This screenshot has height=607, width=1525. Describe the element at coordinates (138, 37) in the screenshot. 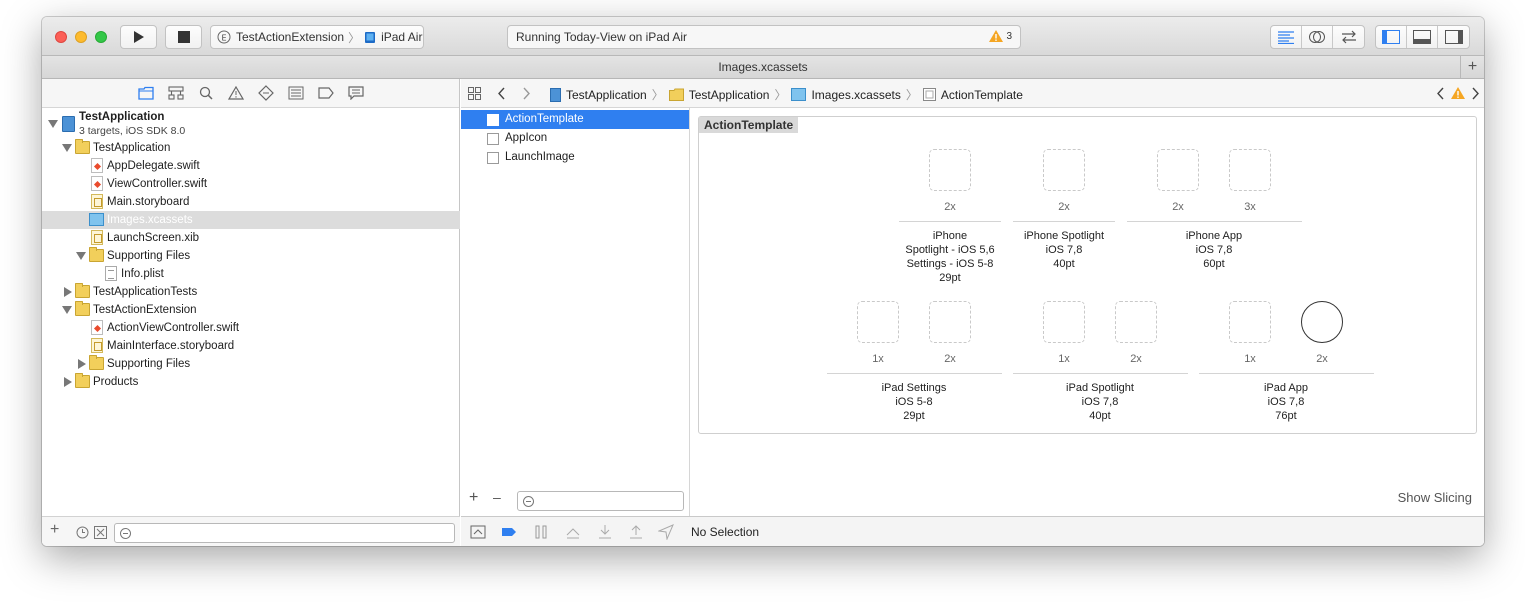

I see `run-button` at that location.